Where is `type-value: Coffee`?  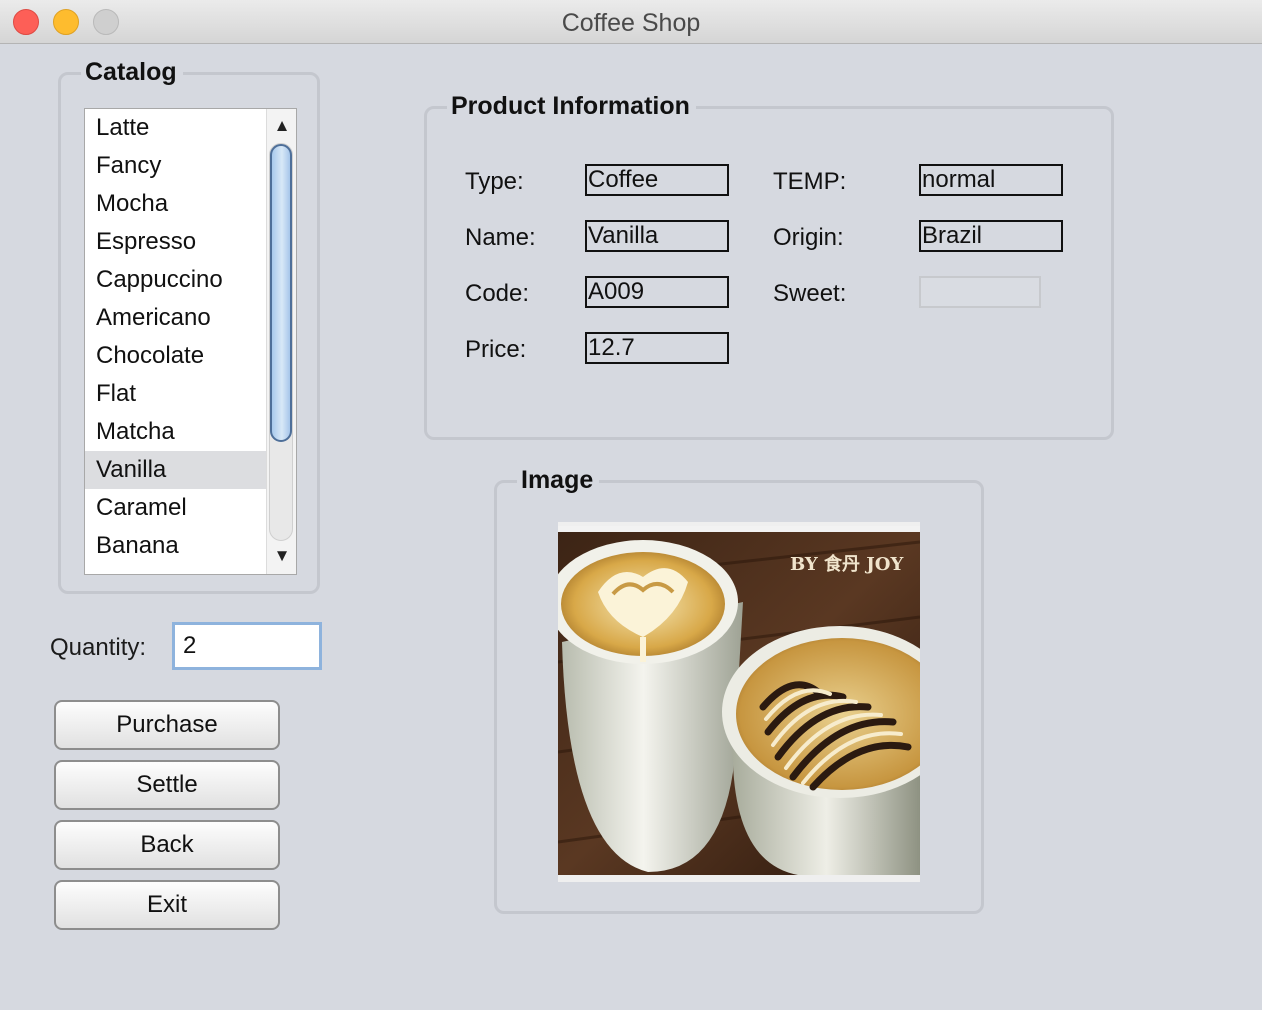
type-value: Coffee is located at coordinates (657, 180).